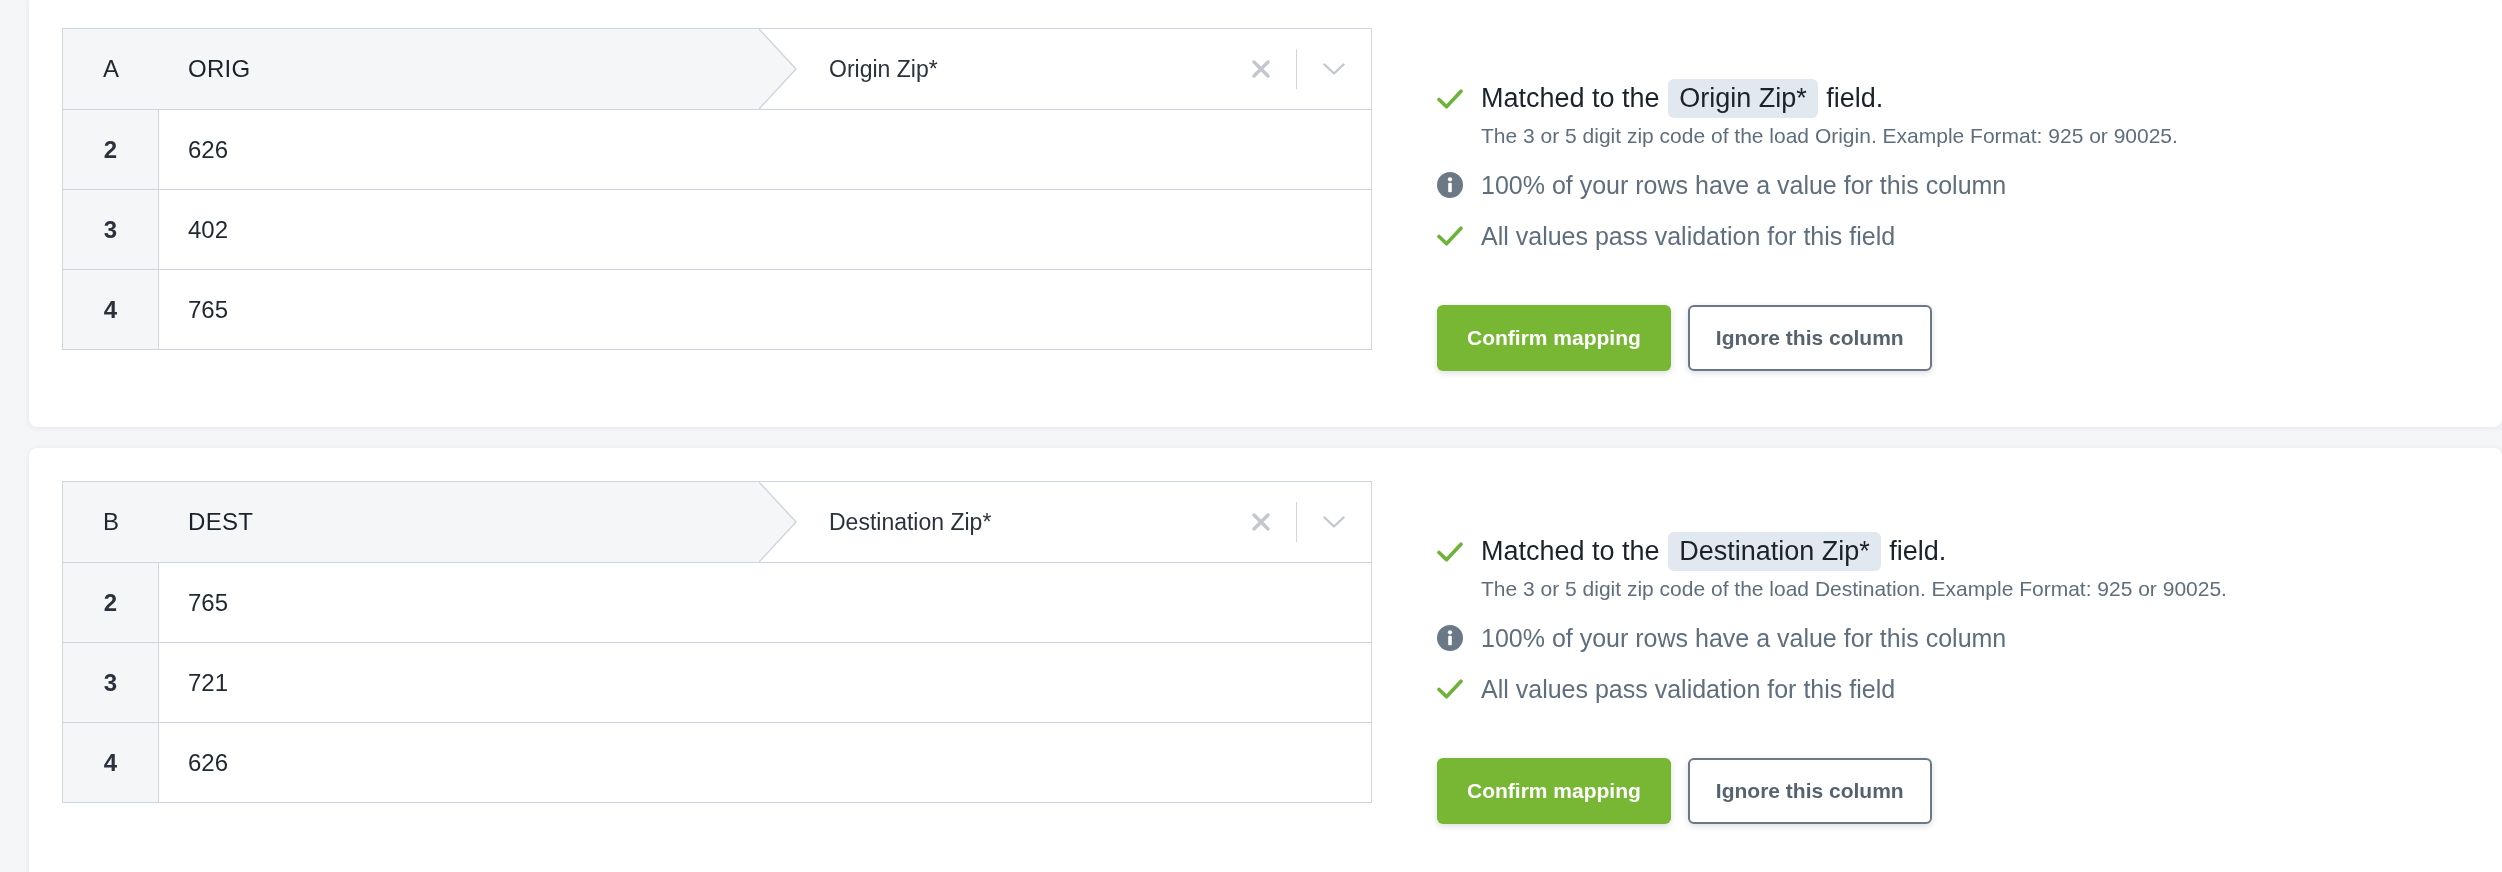  What do you see at coordinates (208, 229) in the screenshot?
I see `table-cell-text: 402` at bounding box center [208, 229].